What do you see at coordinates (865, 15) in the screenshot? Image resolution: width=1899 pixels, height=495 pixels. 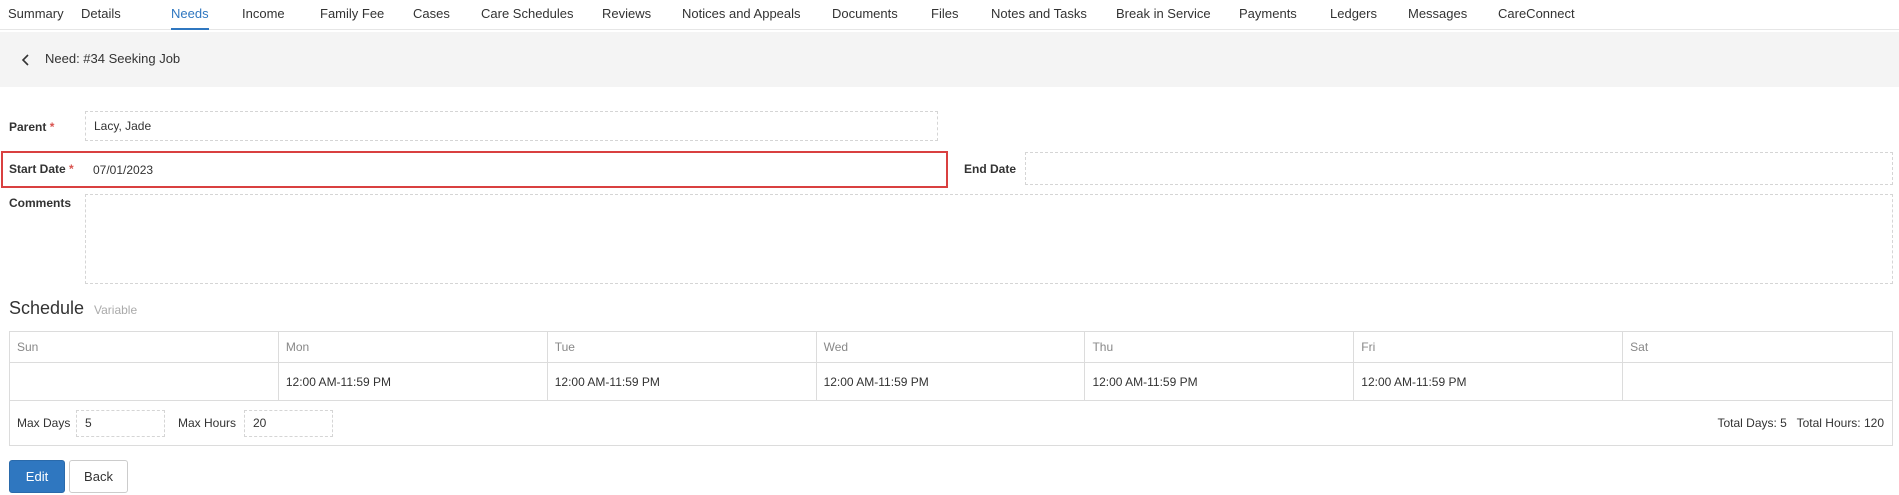 I see `tab-documents: Documents` at bounding box center [865, 15].